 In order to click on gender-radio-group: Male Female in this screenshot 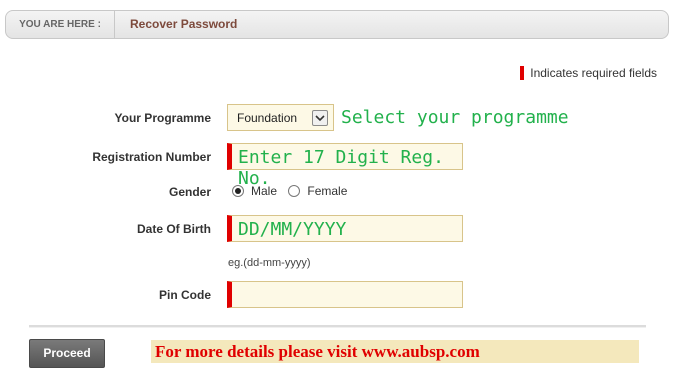, I will do `click(293, 192)`.